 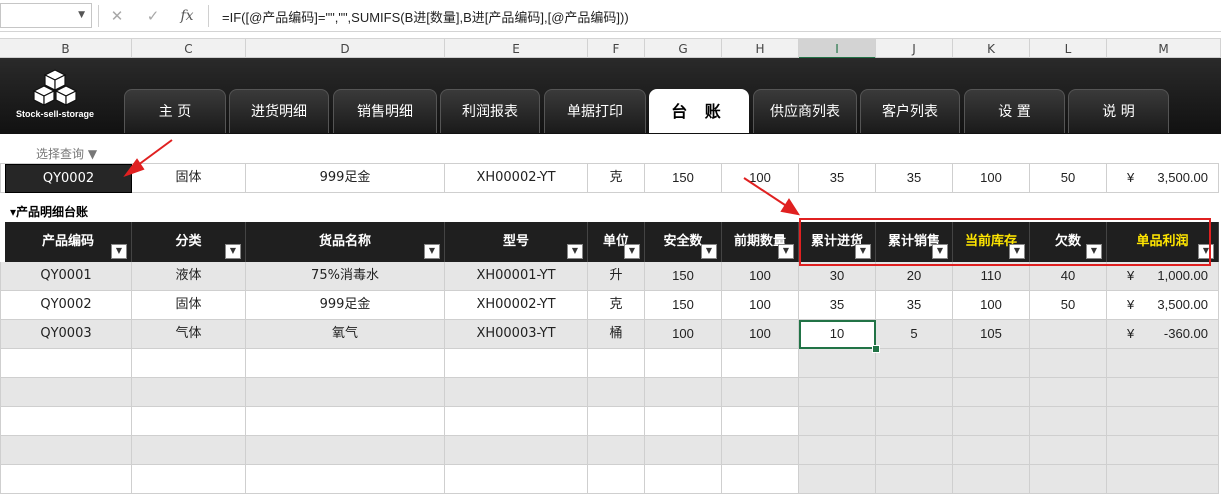 What do you see at coordinates (462, 177) in the screenshot?
I see `annotation-arrows` at bounding box center [462, 177].